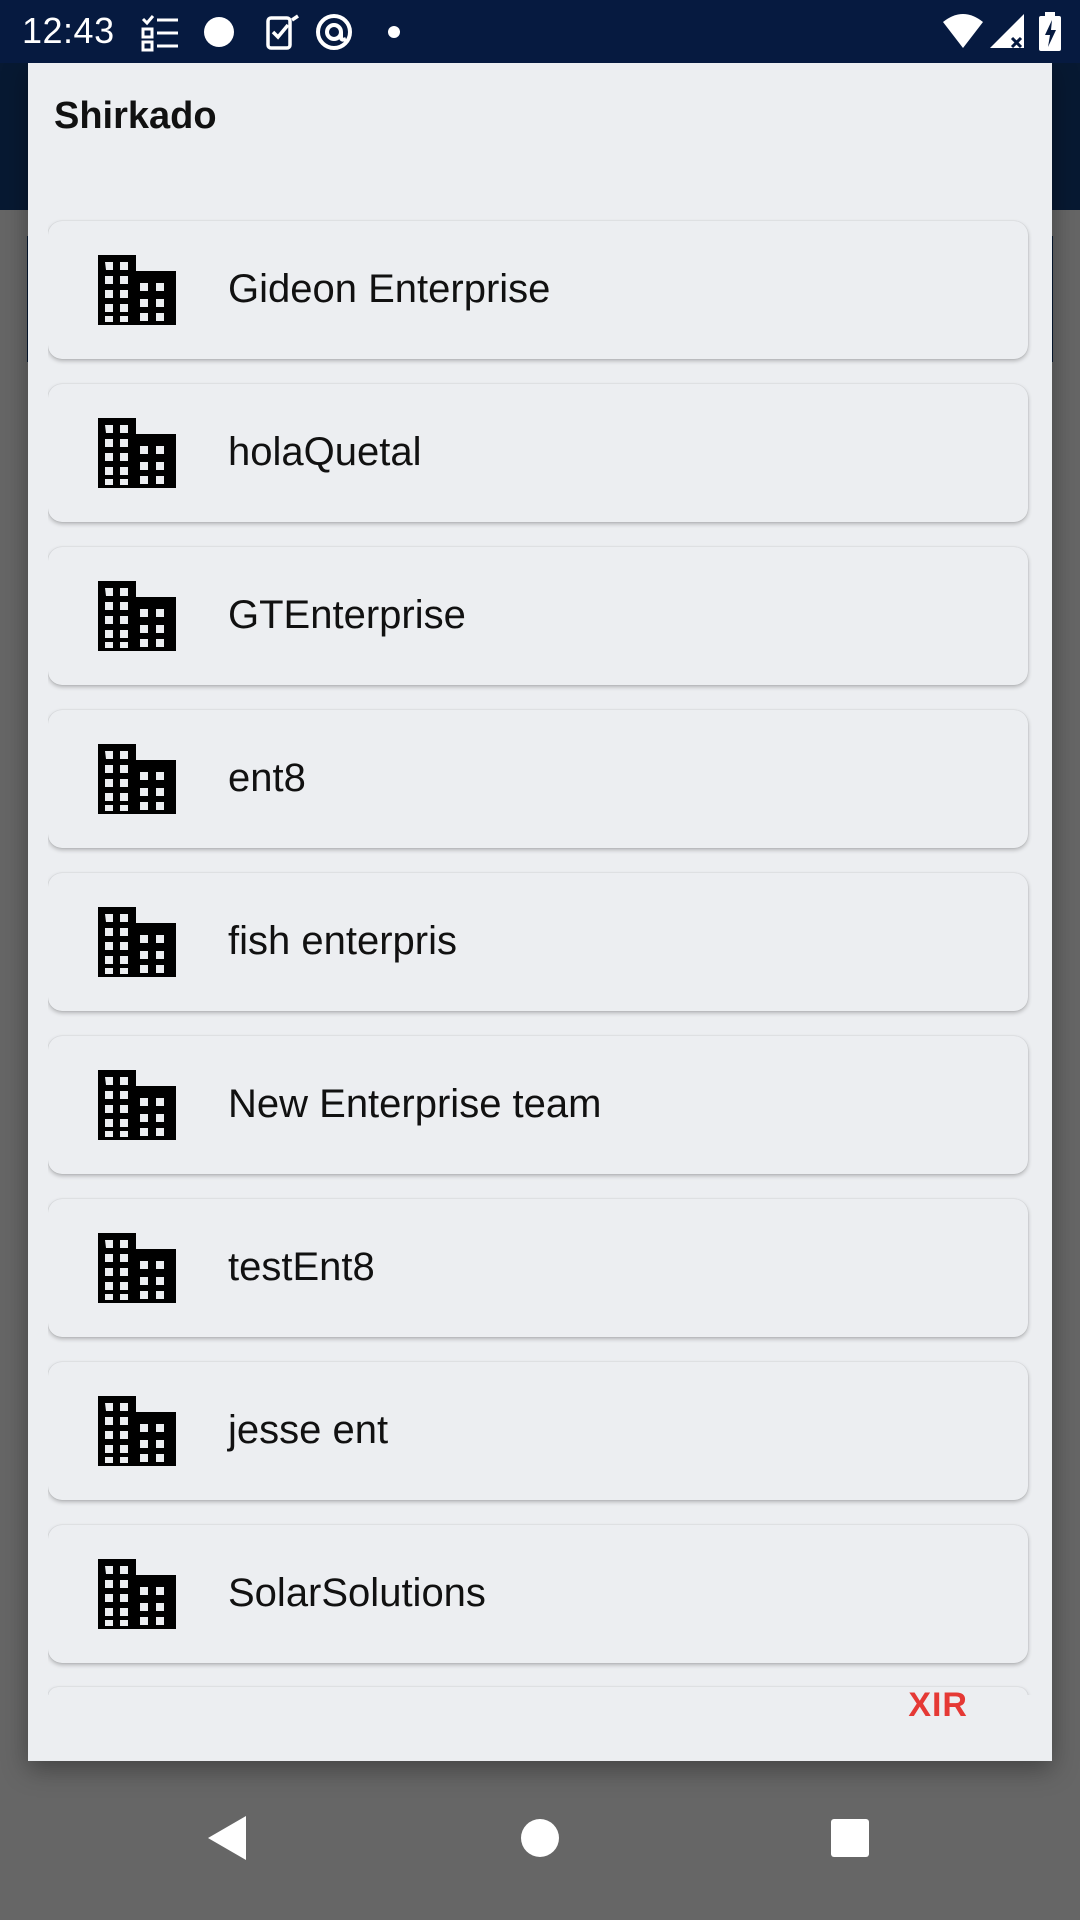  I want to click on at-sign-icon, so click(334, 32).